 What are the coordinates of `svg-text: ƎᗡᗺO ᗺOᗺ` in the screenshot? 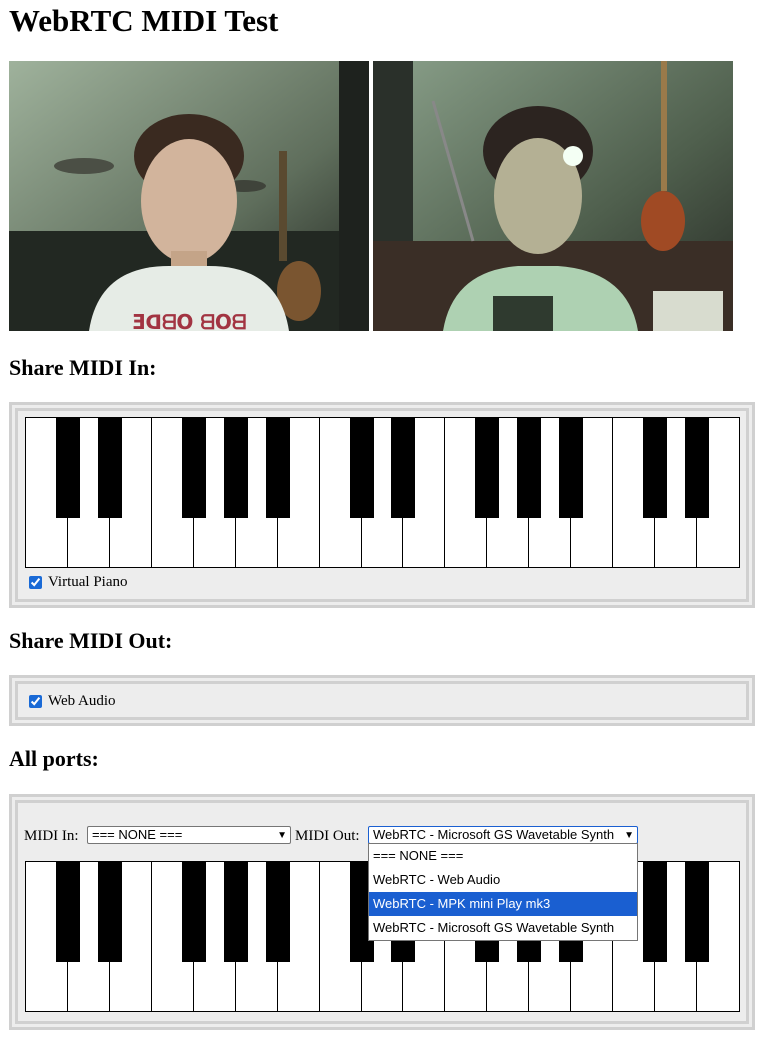 It's located at (189, 320).